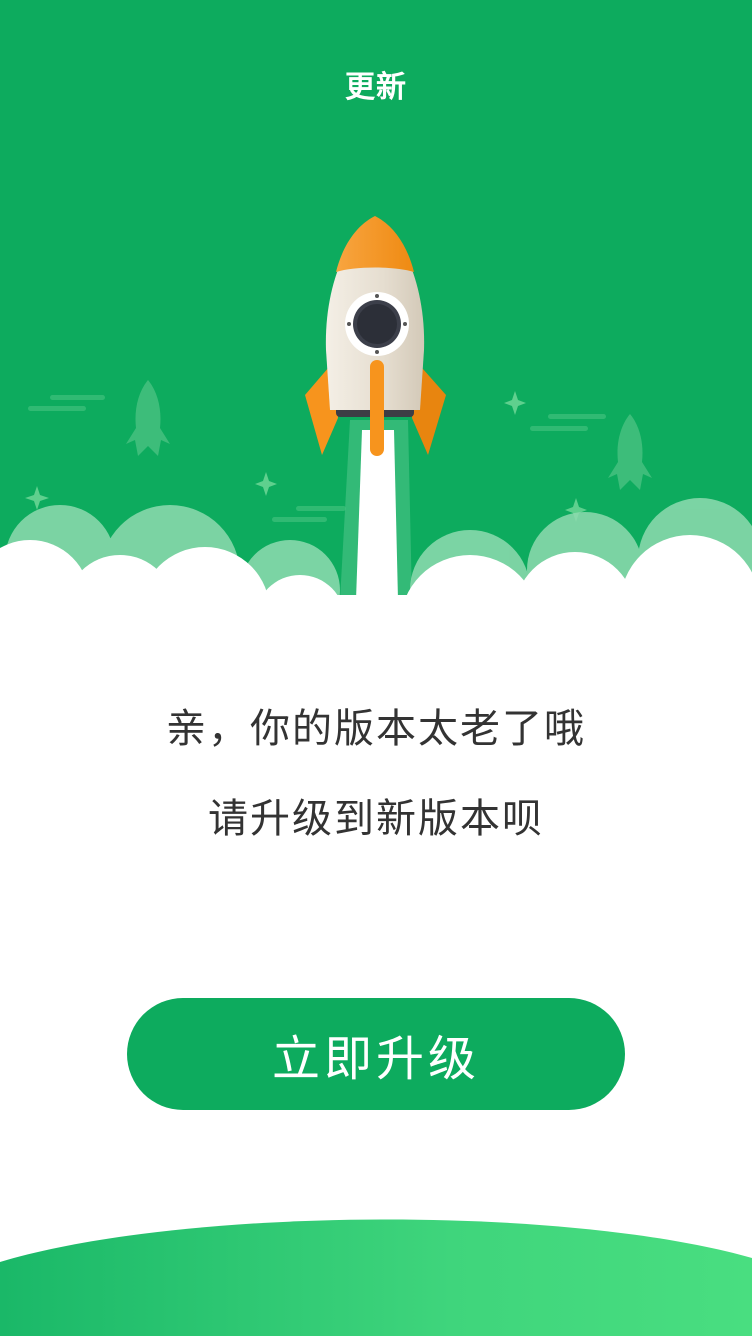 The image size is (752, 1340). Describe the element at coordinates (376, 819) in the screenshot. I see `upgrade-prompt-message: 请升级到新版本呗` at that location.